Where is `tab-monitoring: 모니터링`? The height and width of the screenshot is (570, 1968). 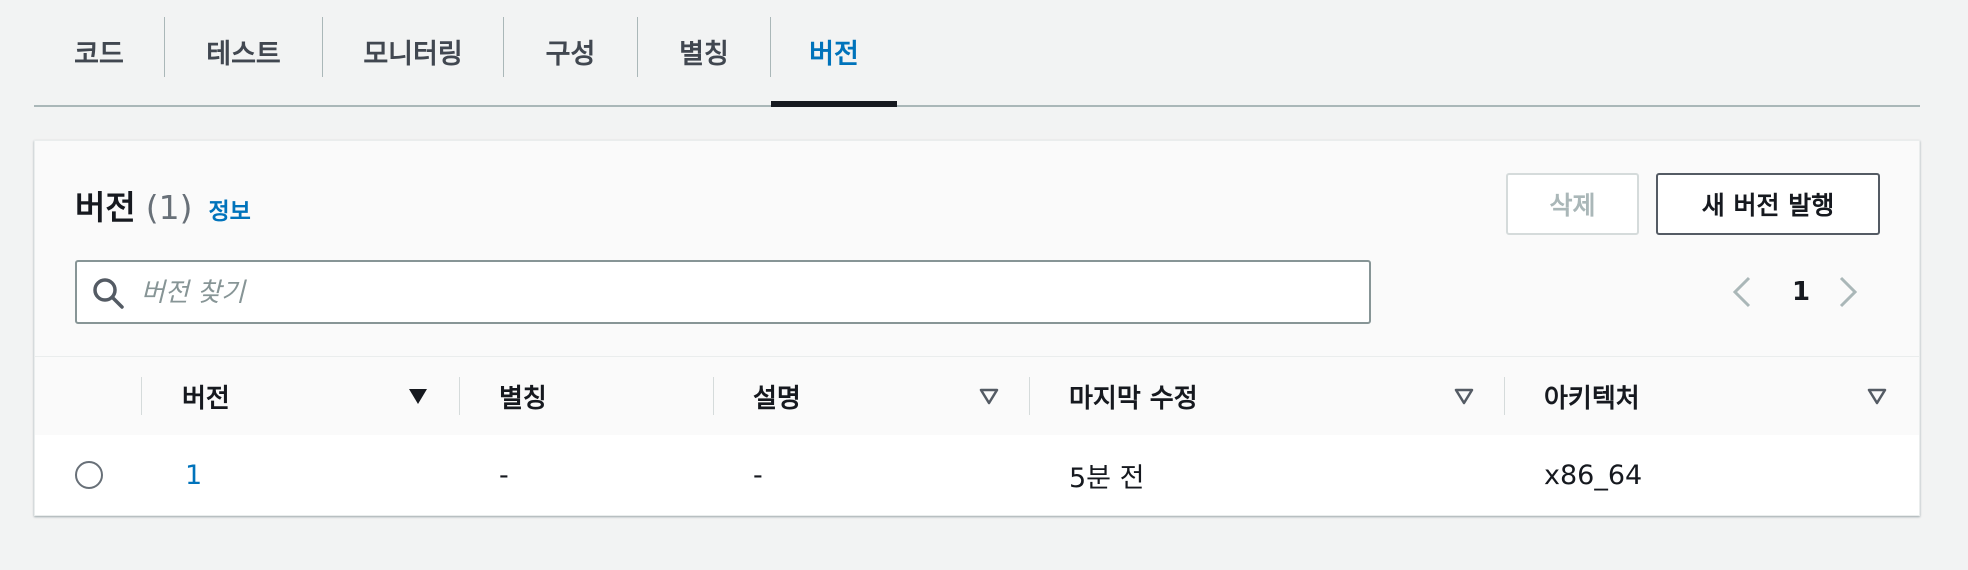 tab-monitoring: 모니터링 is located at coordinates (413, 51).